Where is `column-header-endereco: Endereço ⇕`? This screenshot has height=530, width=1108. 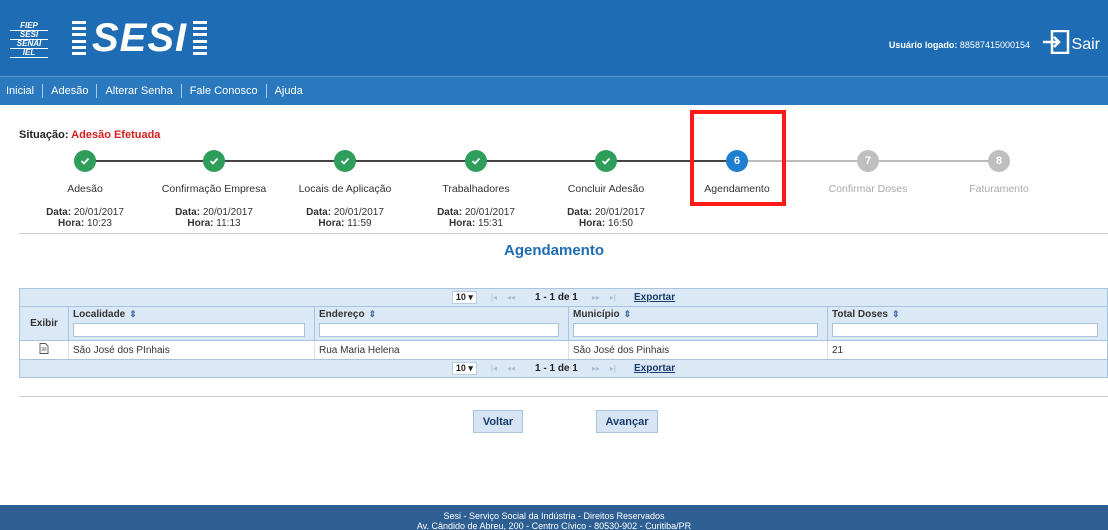 column-header-endereco: Endereço ⇕ is located at coordinates (441, 323).